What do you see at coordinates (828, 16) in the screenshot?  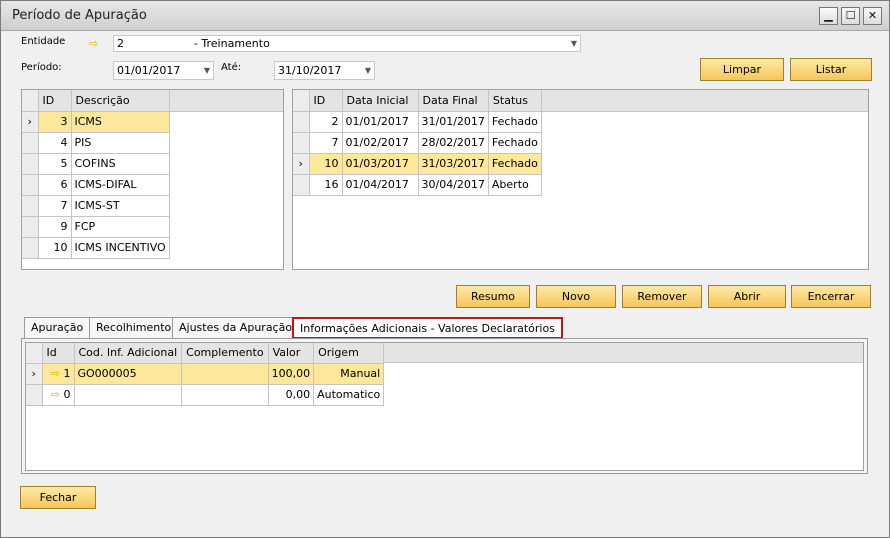 I see `minimize-button: ▁` at bounding box center [828, 16].